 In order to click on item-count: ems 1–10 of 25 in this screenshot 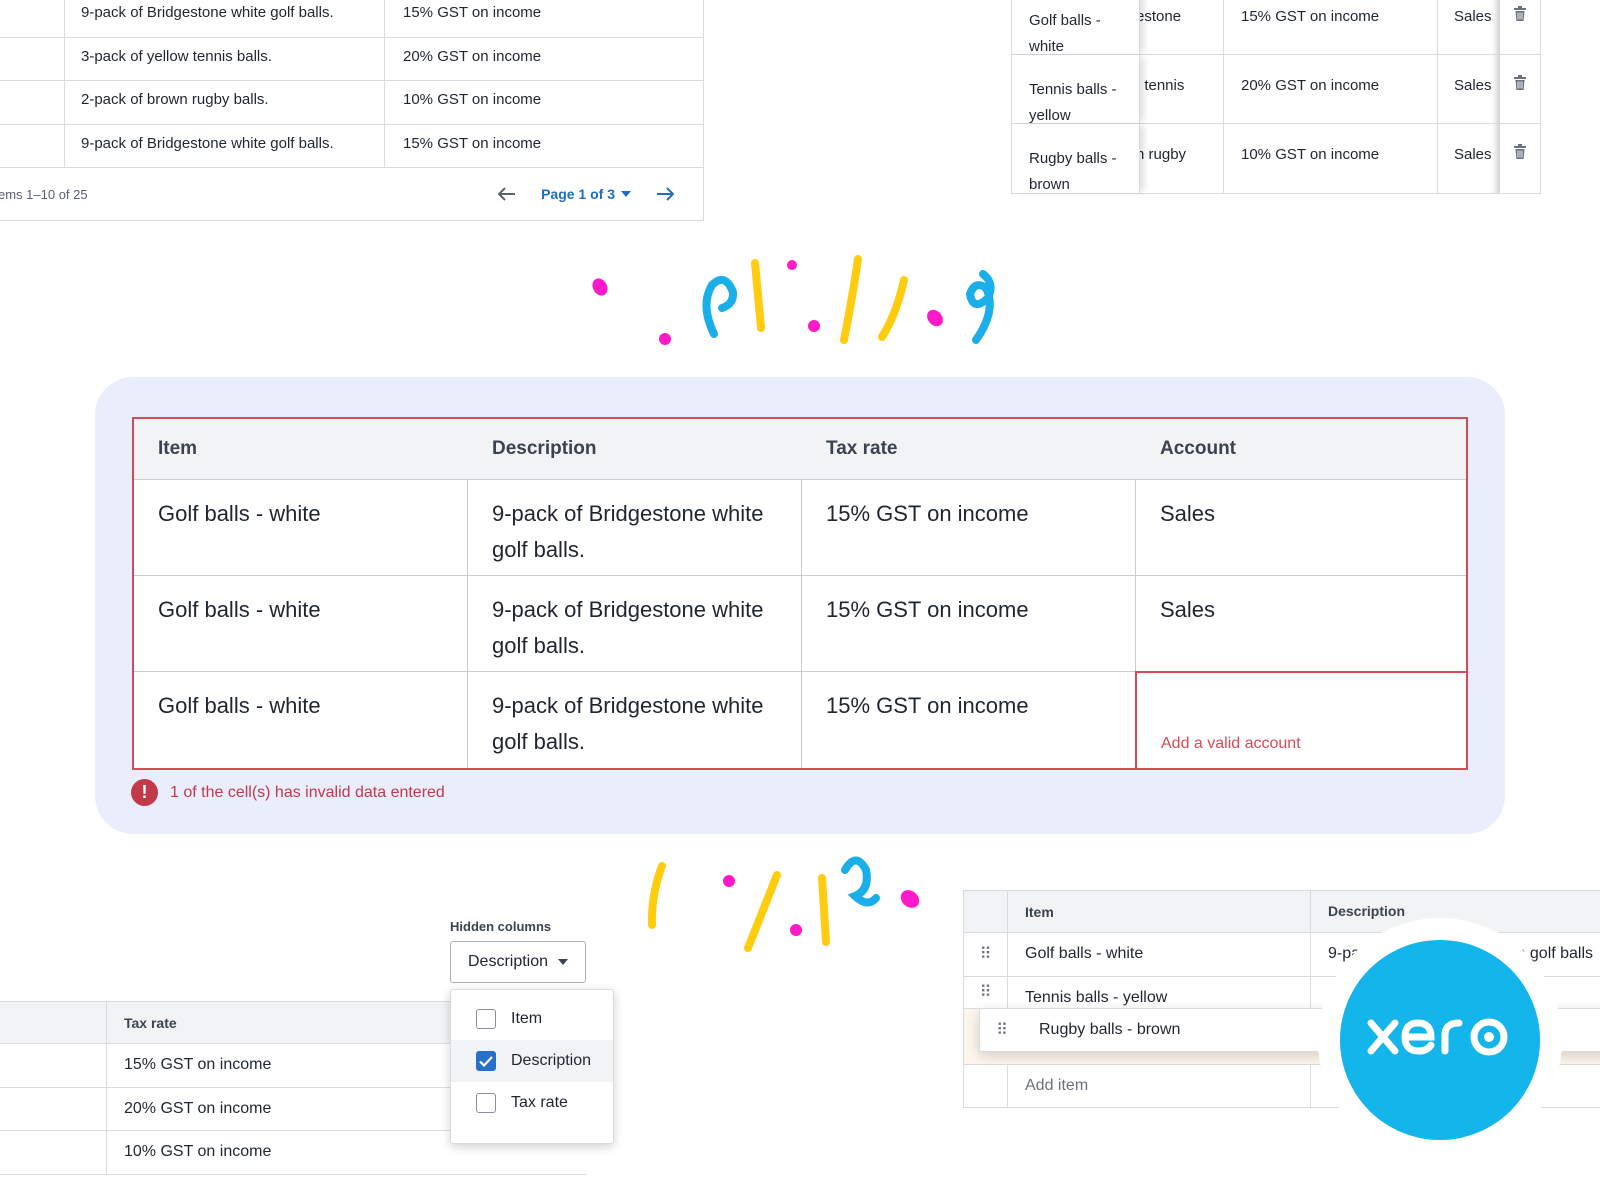, I will do `click(44, 194)`.